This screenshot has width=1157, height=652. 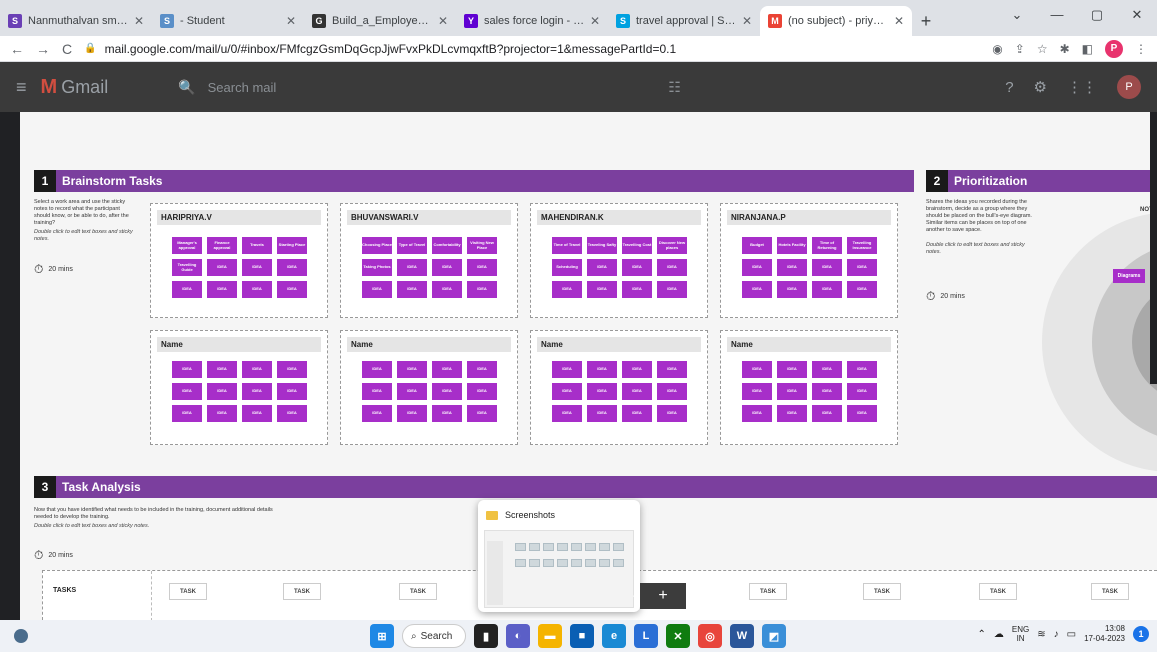 What do you see at coordinates (43, 49) in the screenshot?
I see `forward-icon: →` at bounding box center [43, 49].